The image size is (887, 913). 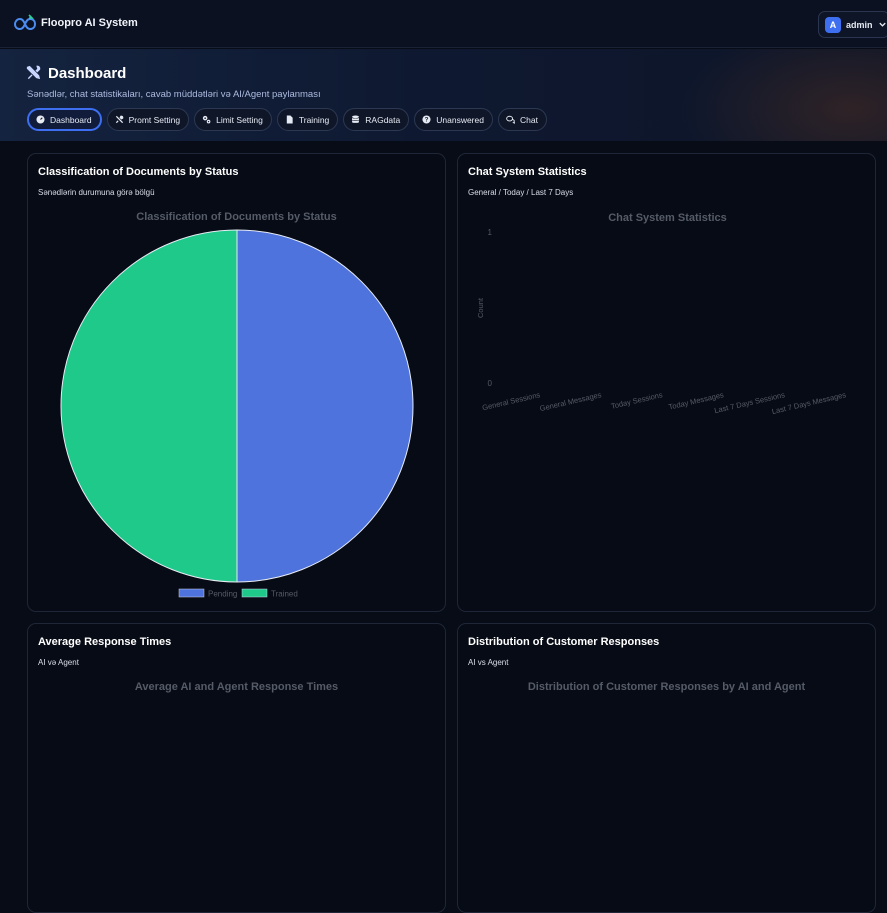 What do you see at coordinates (383, 119) in the screenshot?
I see `tab-label: RAGdata` at bounding box center [383, 119].